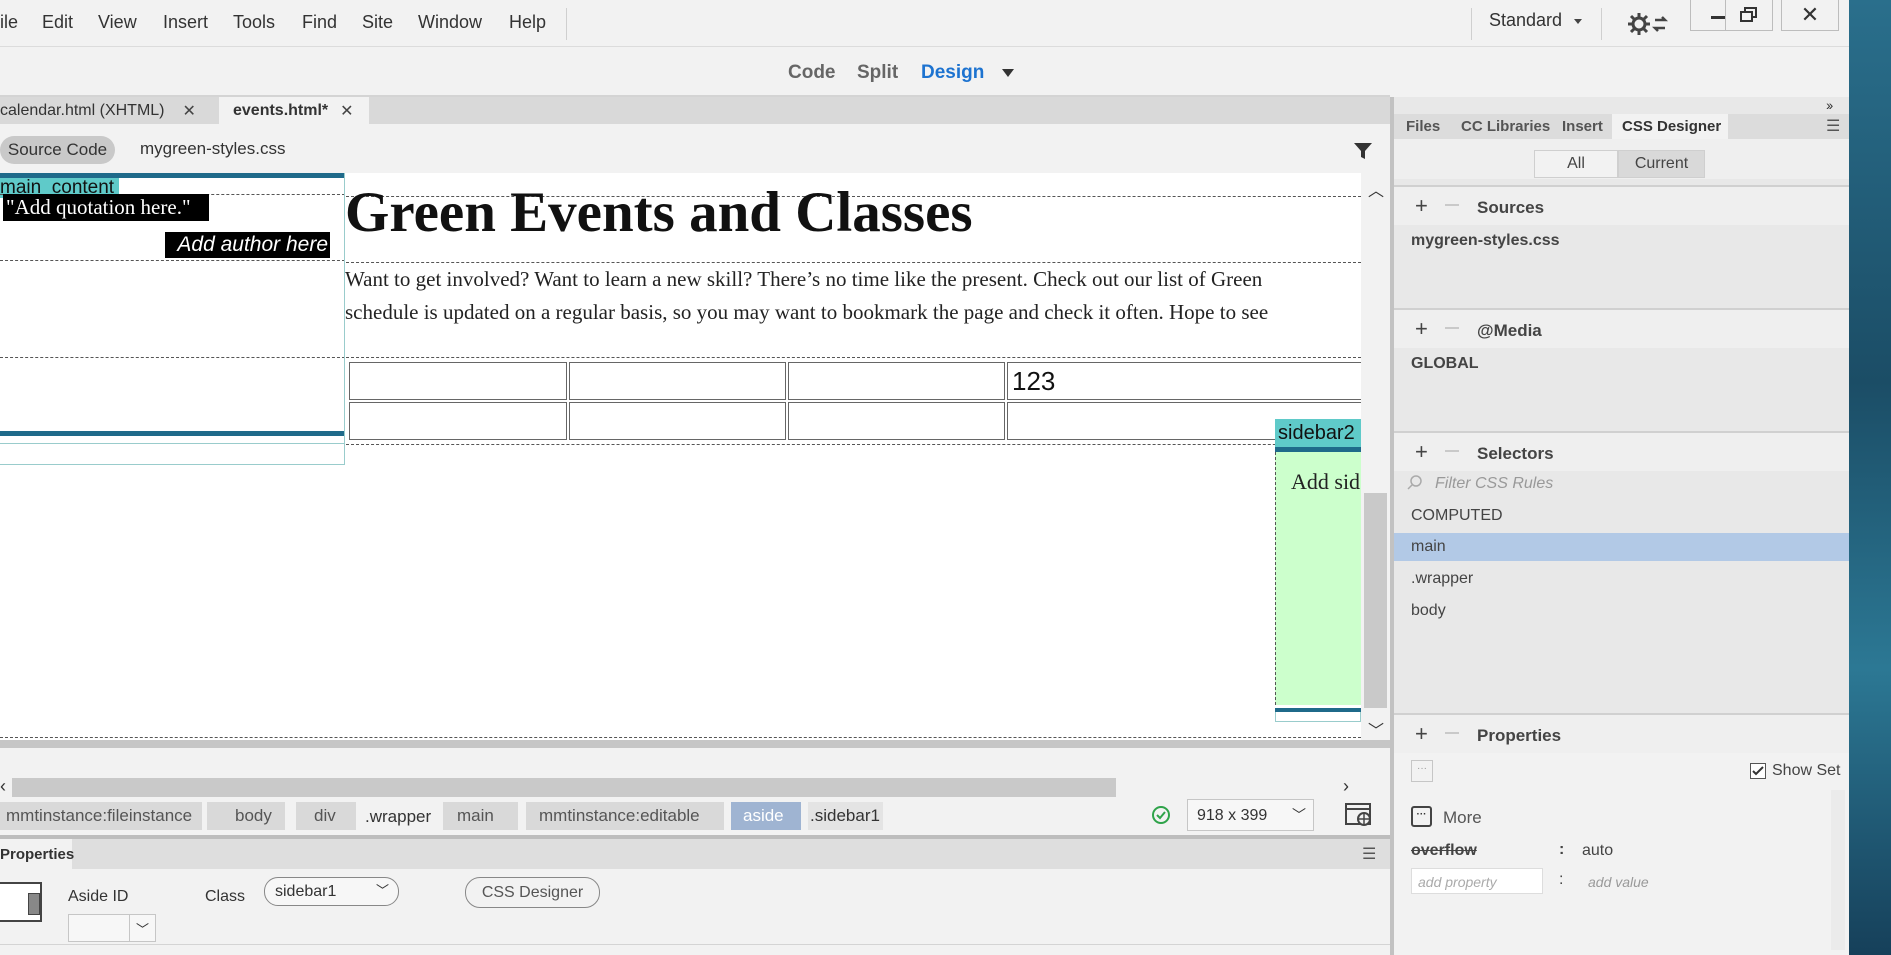  What do you see at coordinates (254, 22) in the screenshot?
I see `menu-tools: Tools` at bounding box center [254, 22].